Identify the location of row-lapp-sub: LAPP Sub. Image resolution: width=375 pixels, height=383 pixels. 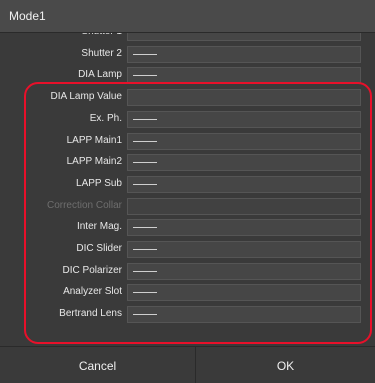
(187, 185).